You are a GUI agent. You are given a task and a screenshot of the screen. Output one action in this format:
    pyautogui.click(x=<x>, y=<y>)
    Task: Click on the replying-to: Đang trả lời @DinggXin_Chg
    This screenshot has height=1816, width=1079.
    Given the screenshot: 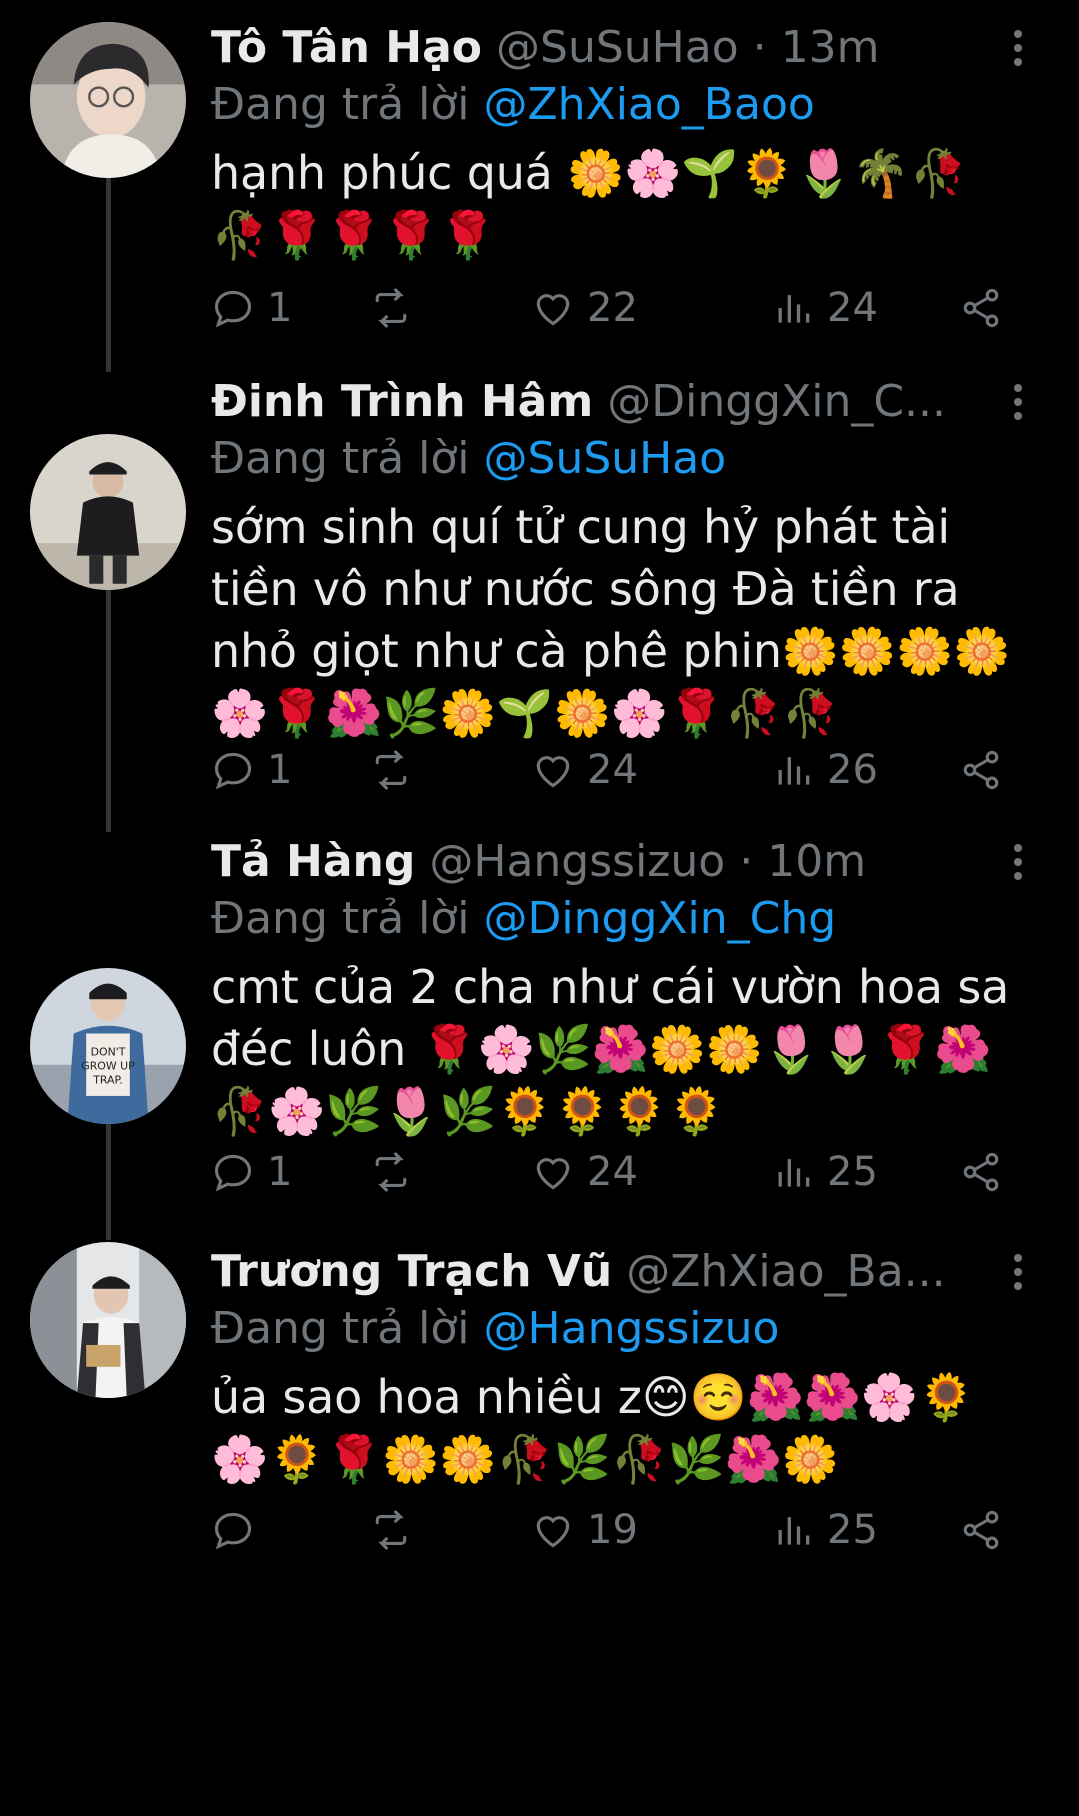 What is the action you would take?
    pyautogui.click(x=630, y=919)
    